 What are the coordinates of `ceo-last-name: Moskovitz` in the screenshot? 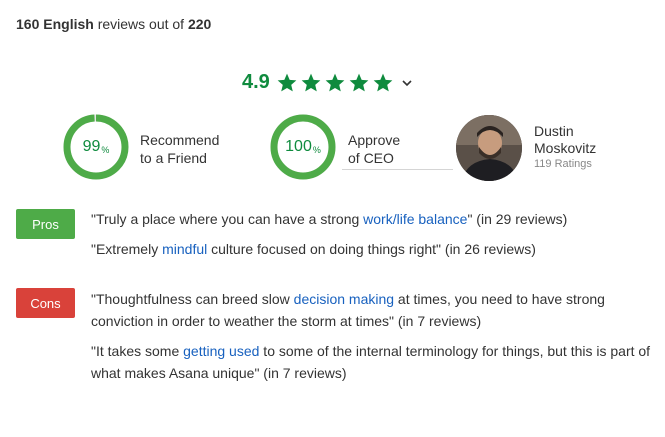 It's located at (565, 148).